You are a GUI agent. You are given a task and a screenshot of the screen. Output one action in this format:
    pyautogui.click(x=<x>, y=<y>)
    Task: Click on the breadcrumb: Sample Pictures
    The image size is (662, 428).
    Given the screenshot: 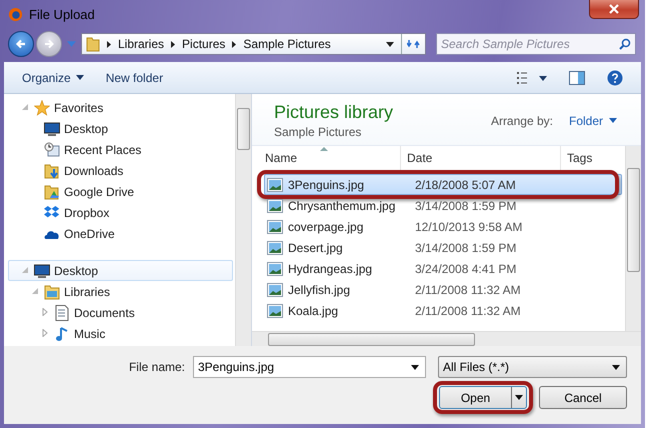 What is the action you would take?
    pyautogui.click(x=287, y=44)
    